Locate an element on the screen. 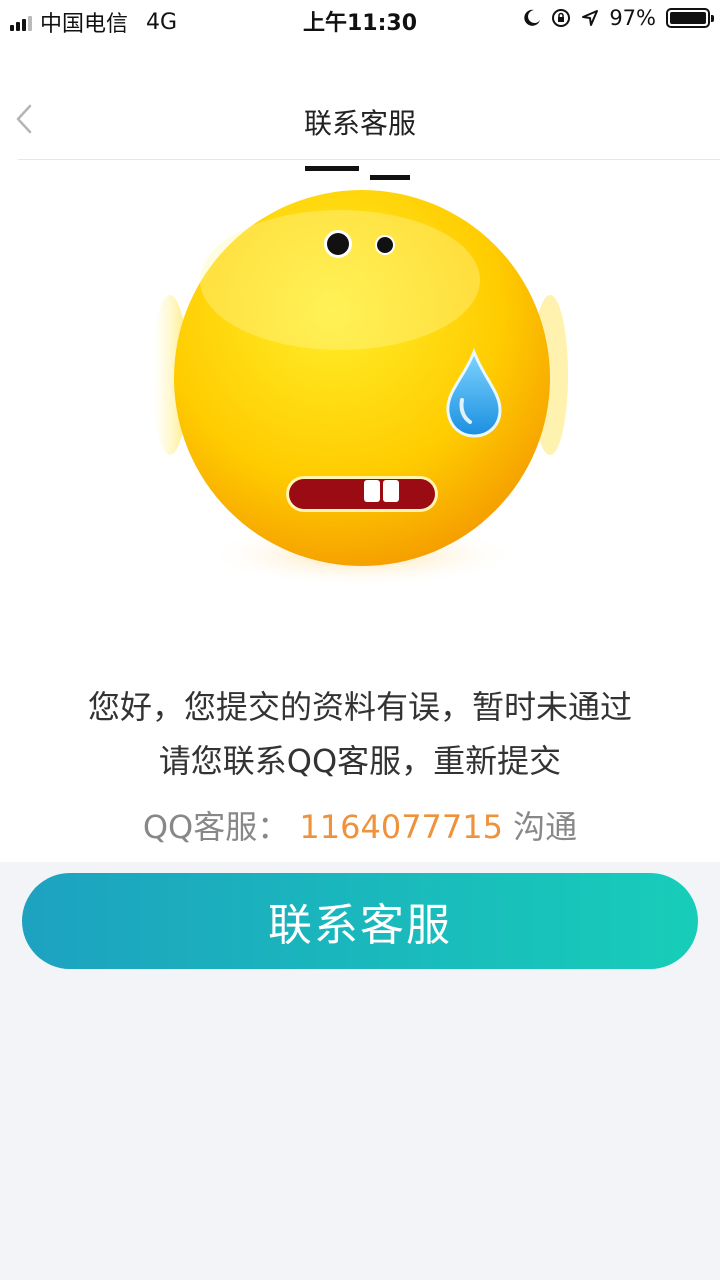 Image resolution: width=720 pixels, height=1280 pixels. page-title: 联系客服 is located at coordinates (359, 123).